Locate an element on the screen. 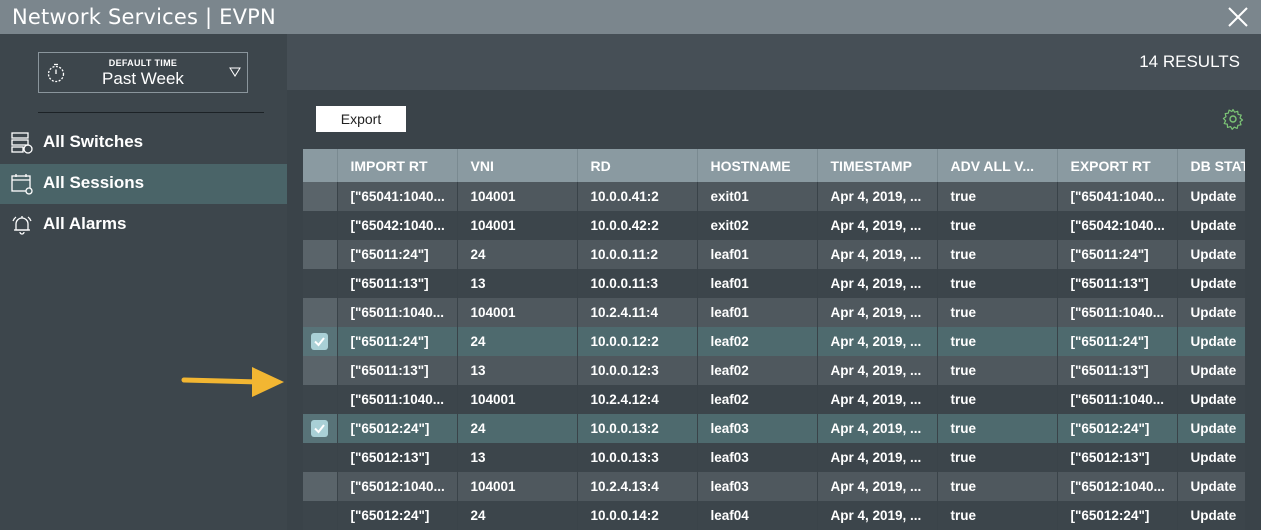  table-cell: ["65011:13"] is located at coordinates (1117, 370).